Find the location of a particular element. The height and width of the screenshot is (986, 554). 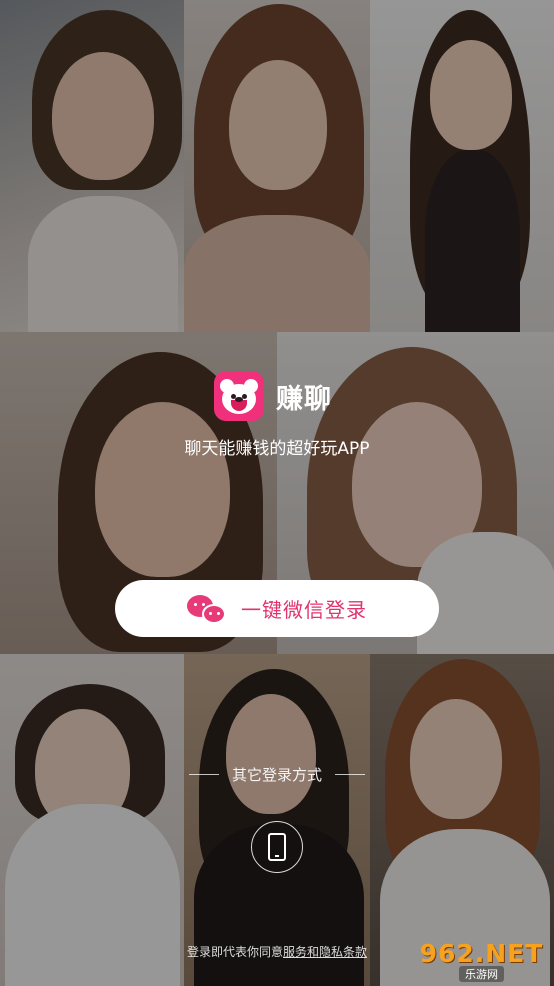

terms-privacy-link: 服务和隐私条款 is located at coordinates (325, 952).